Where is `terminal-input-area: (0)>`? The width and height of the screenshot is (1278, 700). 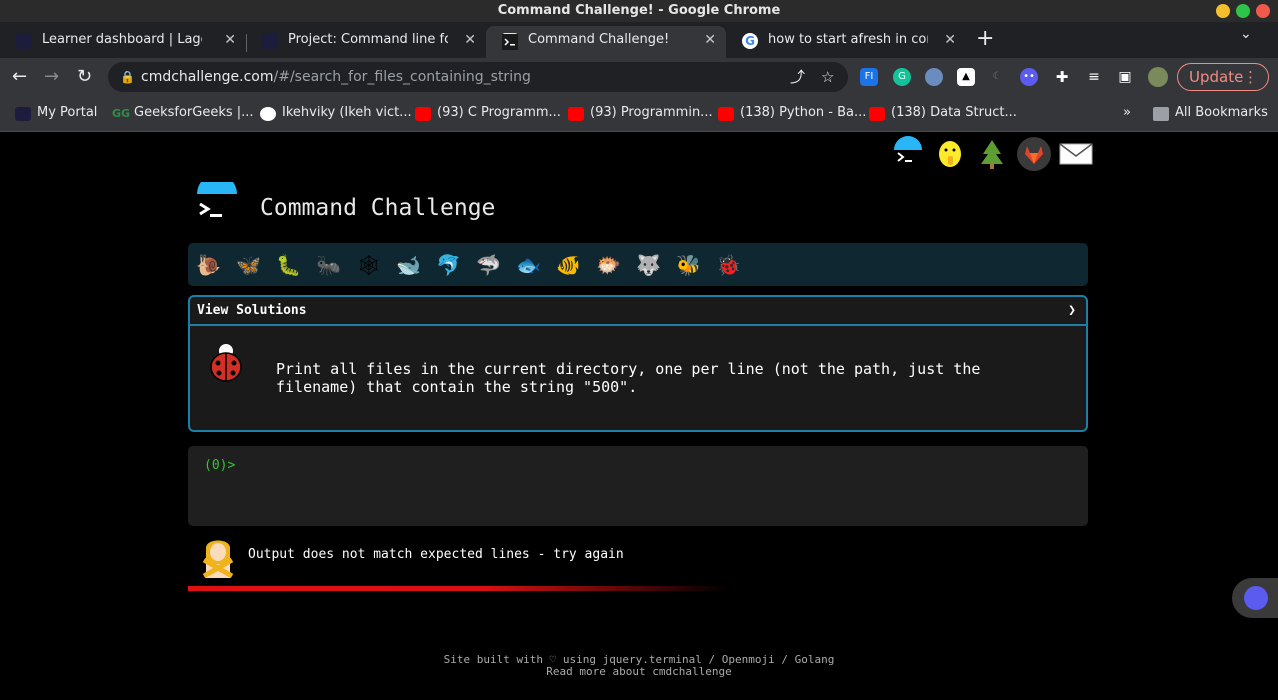 terminal-input-area: (0)> is located at coordinates (638, 486).